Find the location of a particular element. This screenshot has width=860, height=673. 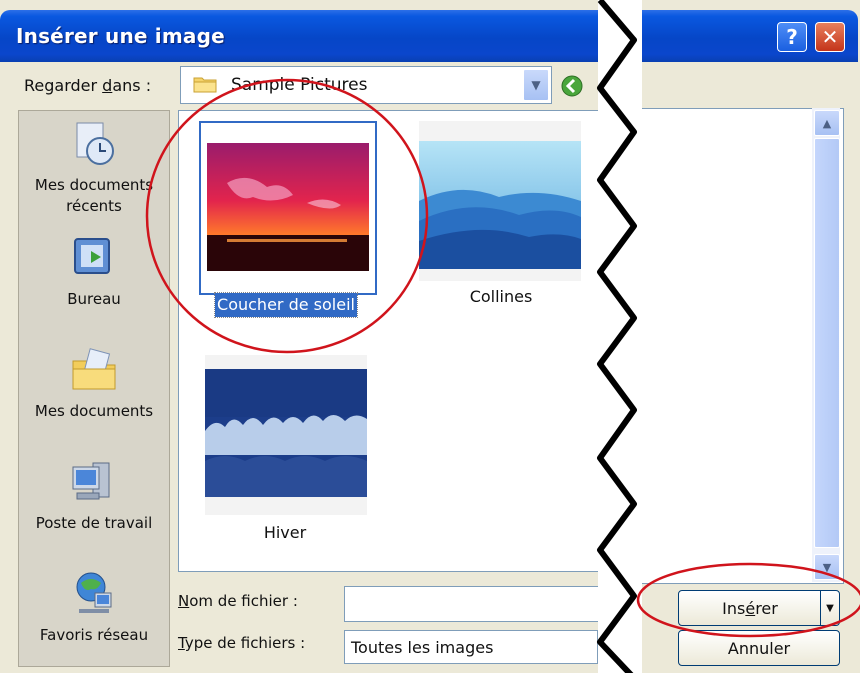

help-icon: ? is located at coordinates (792, 37).